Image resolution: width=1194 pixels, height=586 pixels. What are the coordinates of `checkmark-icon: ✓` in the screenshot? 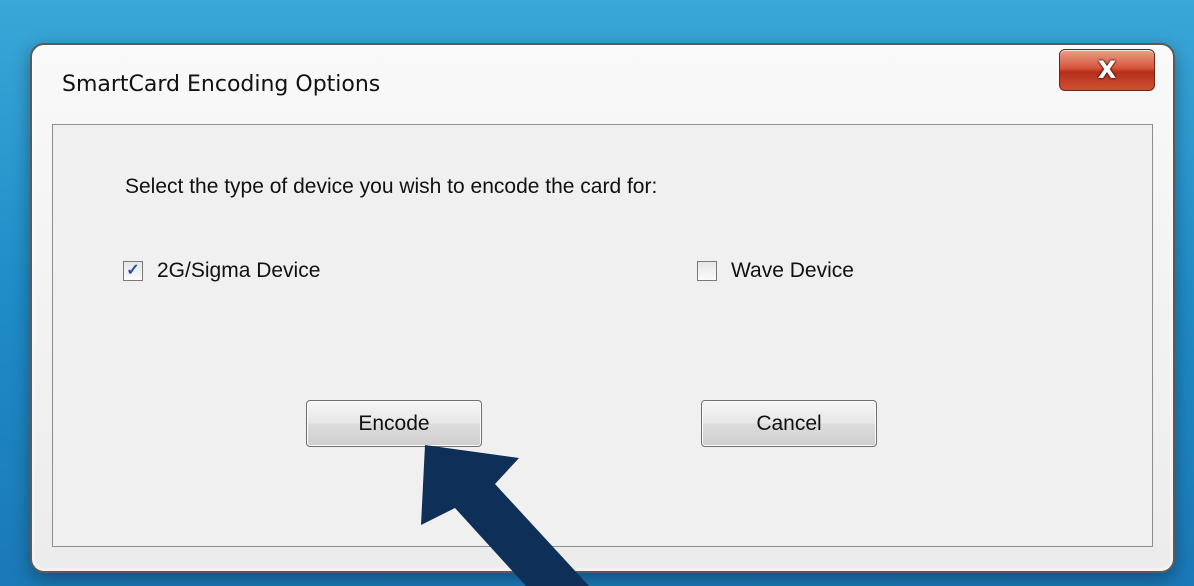 It's located at (133, 270).